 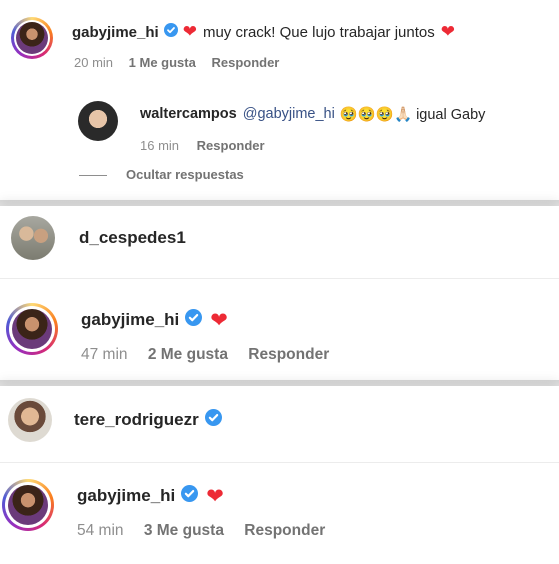 I want to click on comment-time: 20 min, so click(x=94, y=62).